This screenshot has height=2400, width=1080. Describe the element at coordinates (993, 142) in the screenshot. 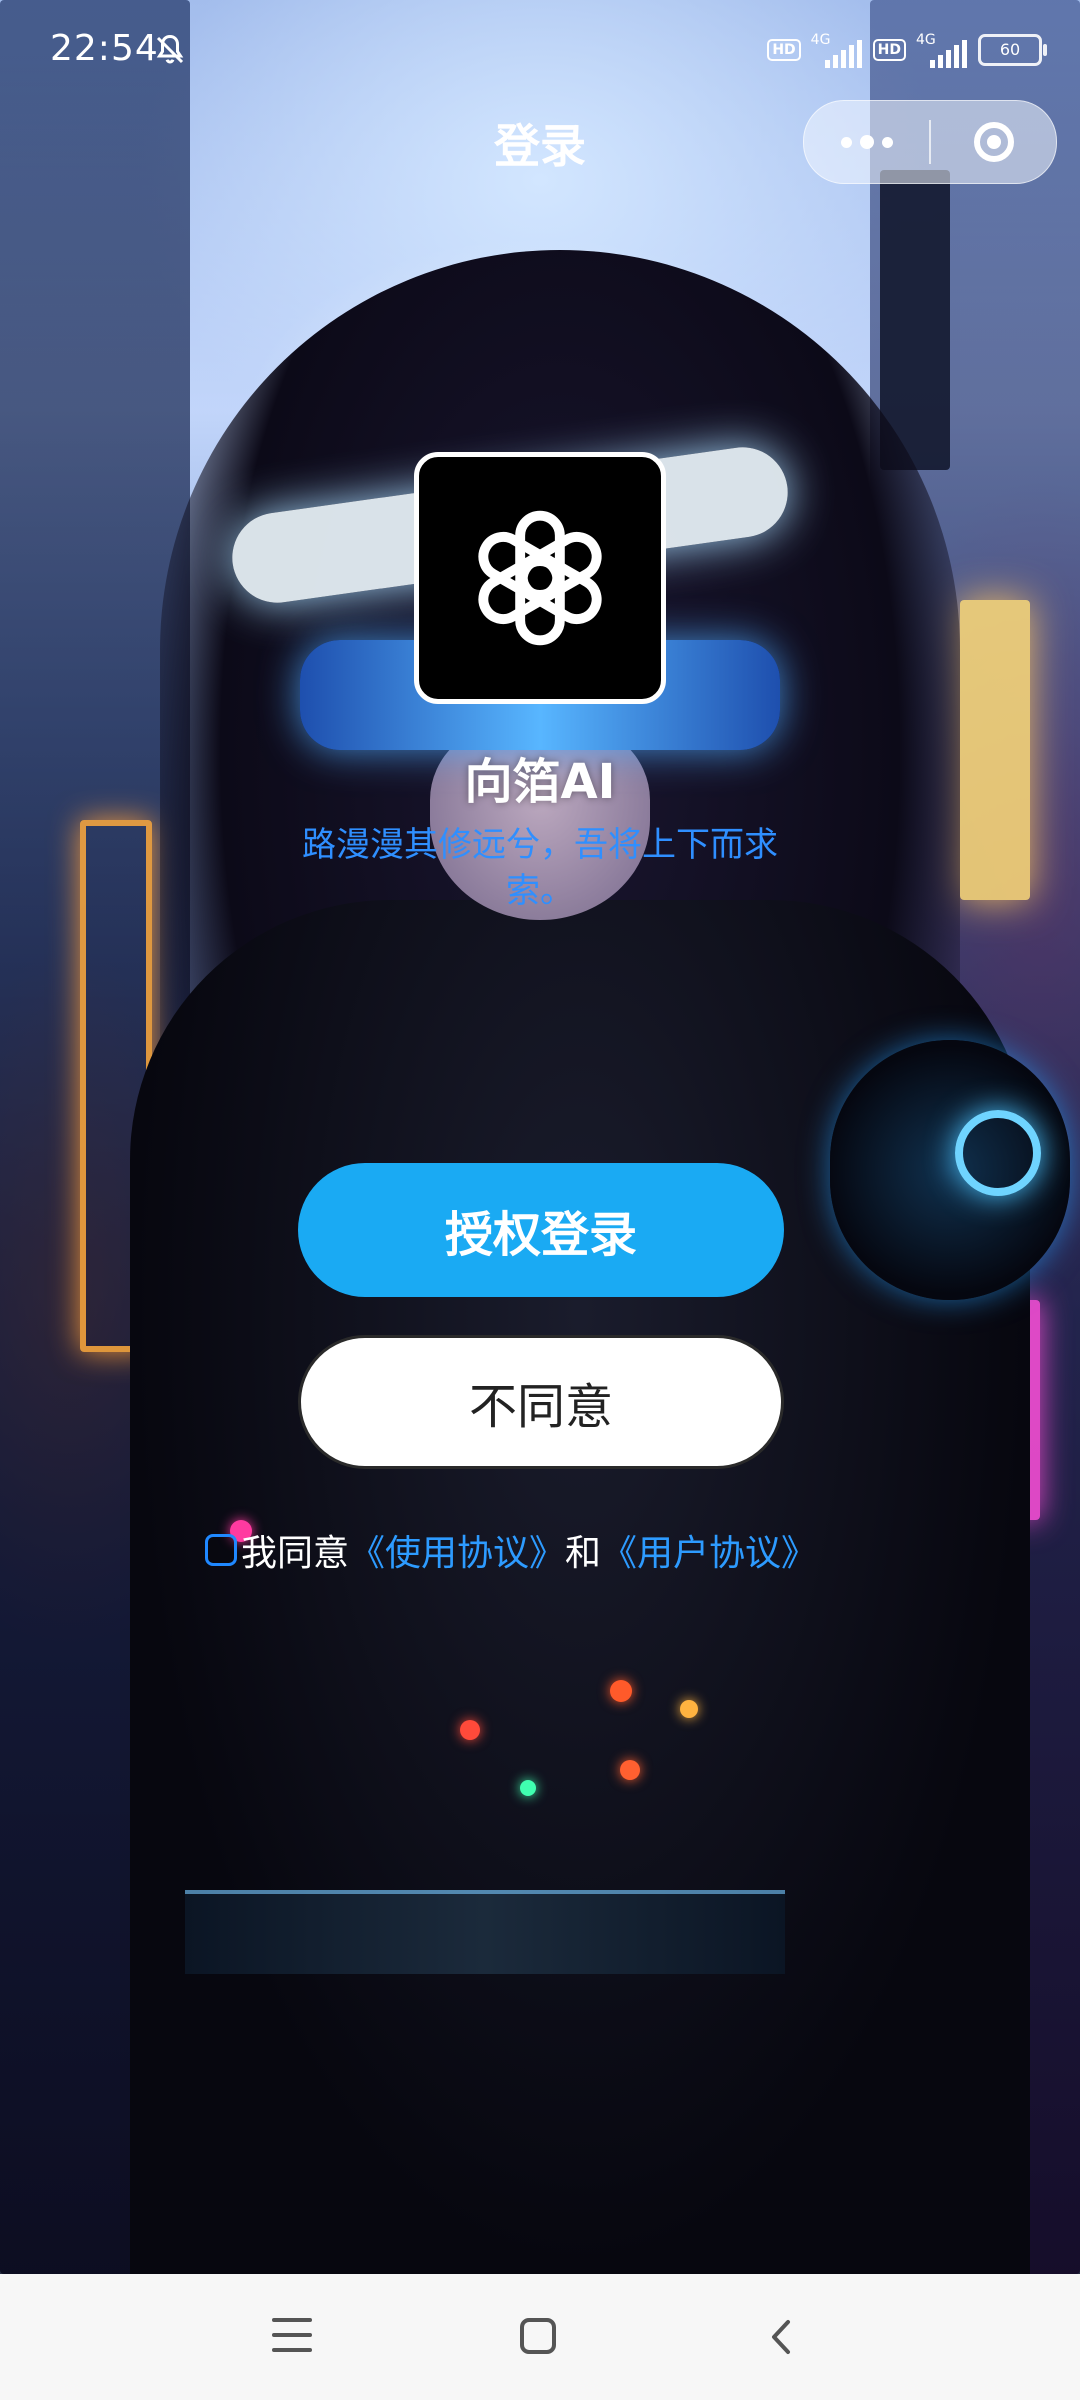

I see `target-close-icon` at that location.